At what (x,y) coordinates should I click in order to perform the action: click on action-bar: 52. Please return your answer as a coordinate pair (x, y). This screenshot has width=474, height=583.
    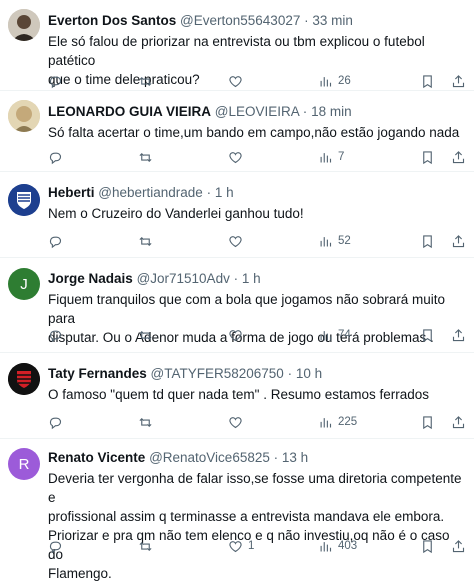
    Looking at the image, I should click on (257, 241).